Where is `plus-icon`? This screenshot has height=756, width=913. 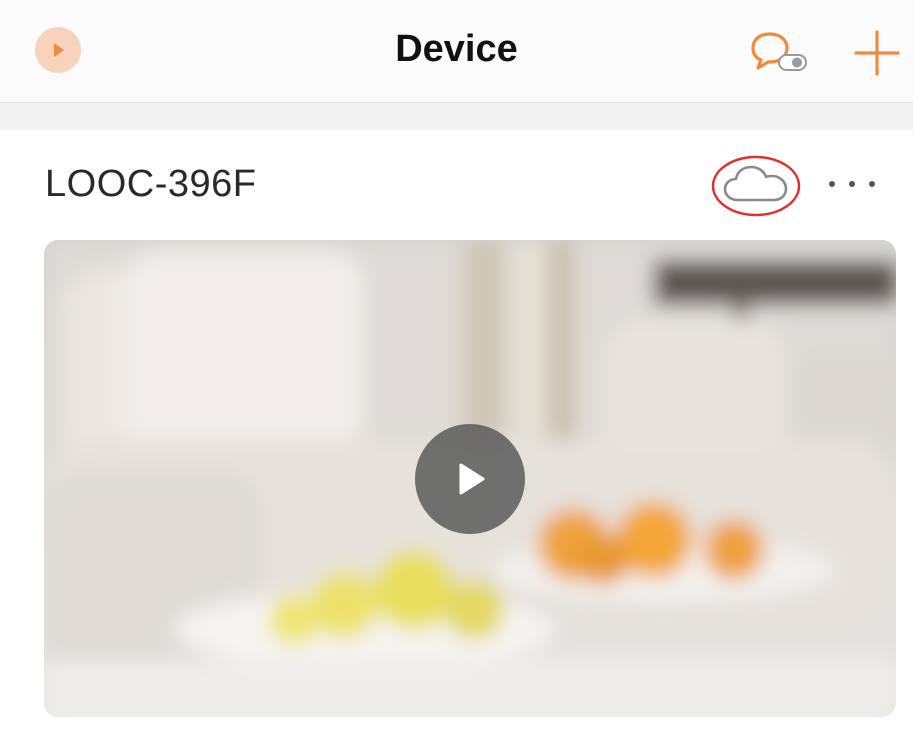 plus-icon is located at coordinates (877, 53).